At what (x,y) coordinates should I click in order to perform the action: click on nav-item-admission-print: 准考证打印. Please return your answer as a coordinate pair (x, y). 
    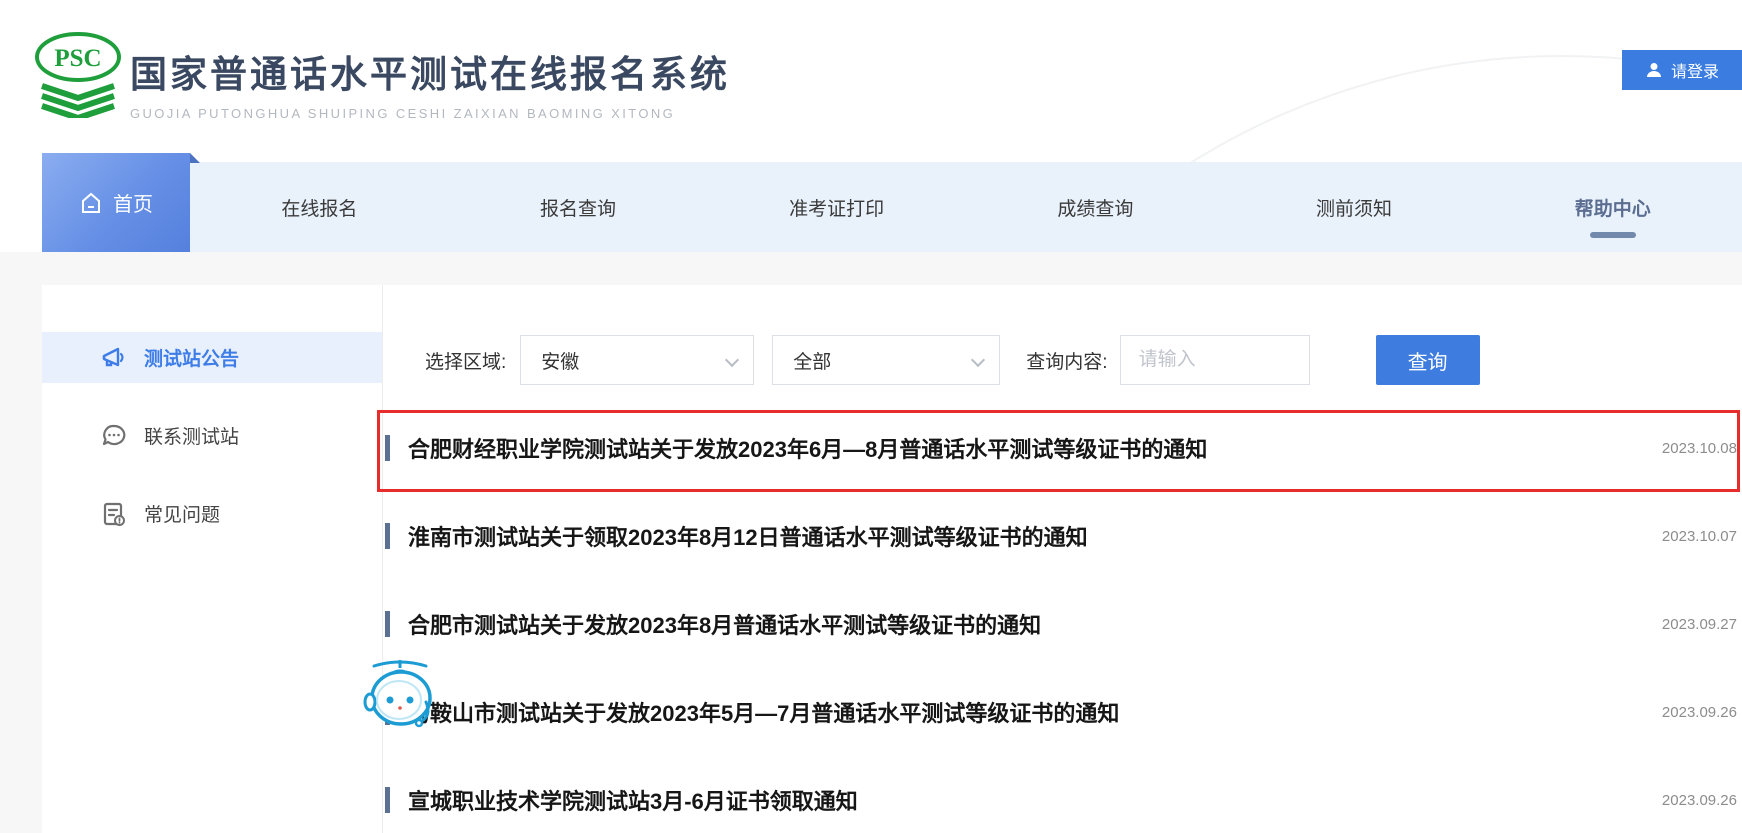
    Looking at the image, I should click on (836, 207).